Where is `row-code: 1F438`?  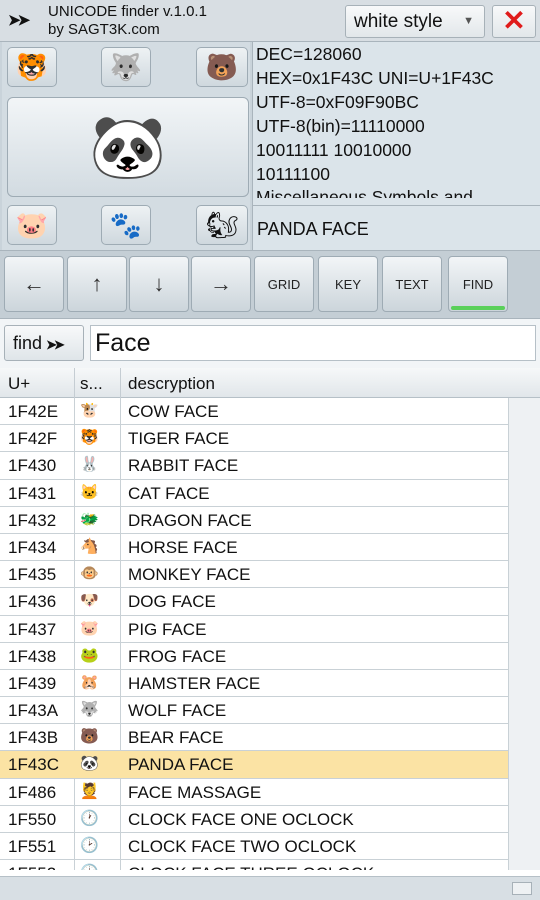 row-code: 1F438 is located at coordinates (32, 656).